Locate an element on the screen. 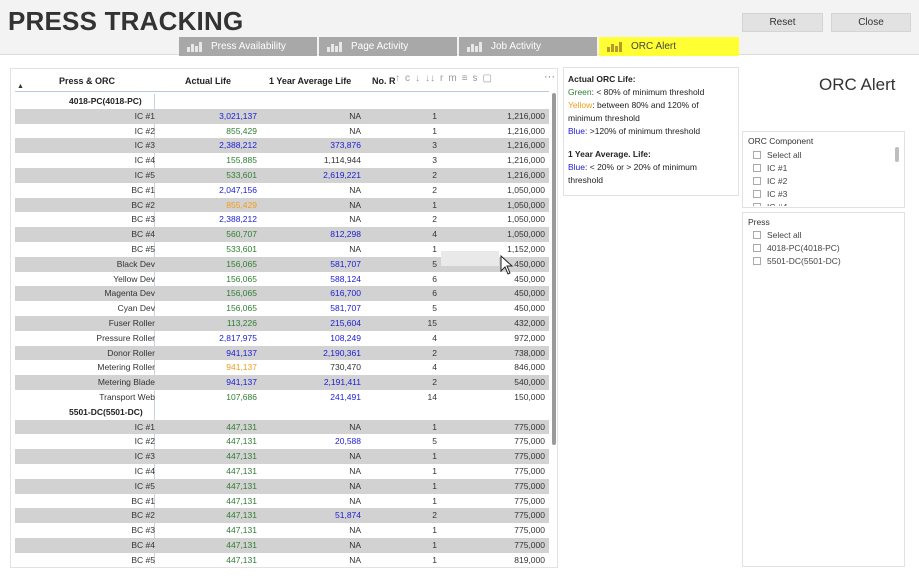  table-row: Metering Roller 941,137 730,470 4 846,000 is located at coordinates (282, 367).